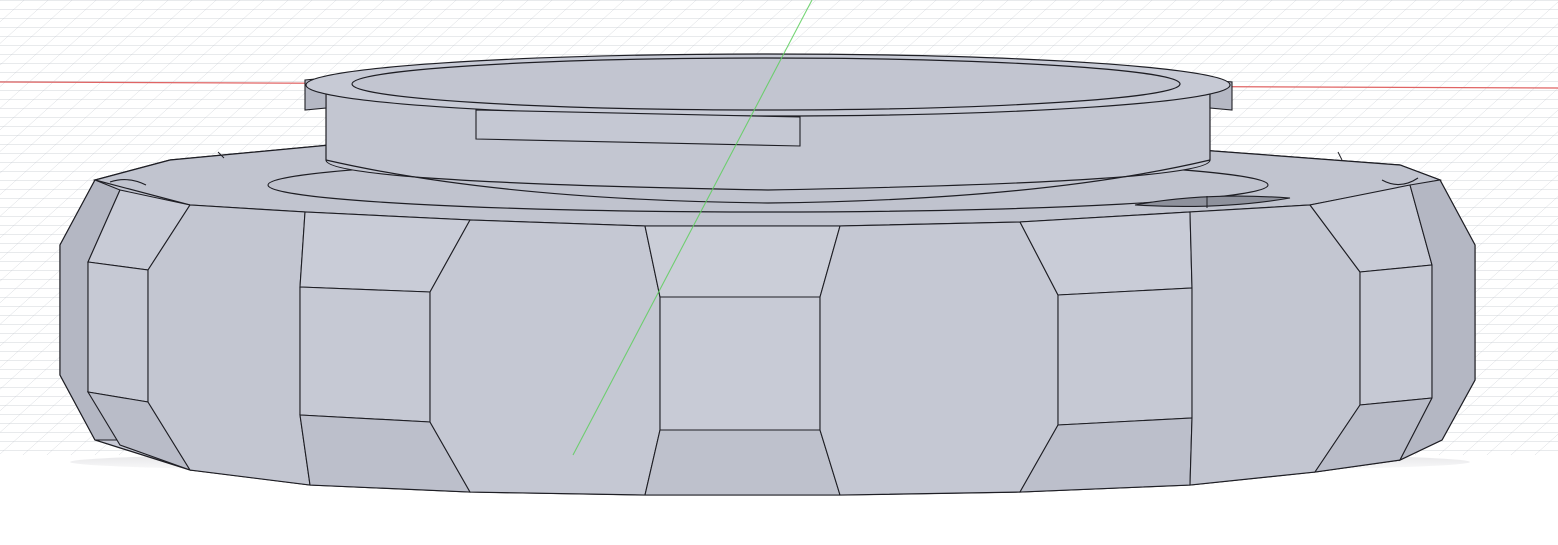 Image resolution: width=1558 pixels, height=545 pixels. Describe the element at coordinates (740, 363) in the screenshot. I see `facet-5-flat` at that location.